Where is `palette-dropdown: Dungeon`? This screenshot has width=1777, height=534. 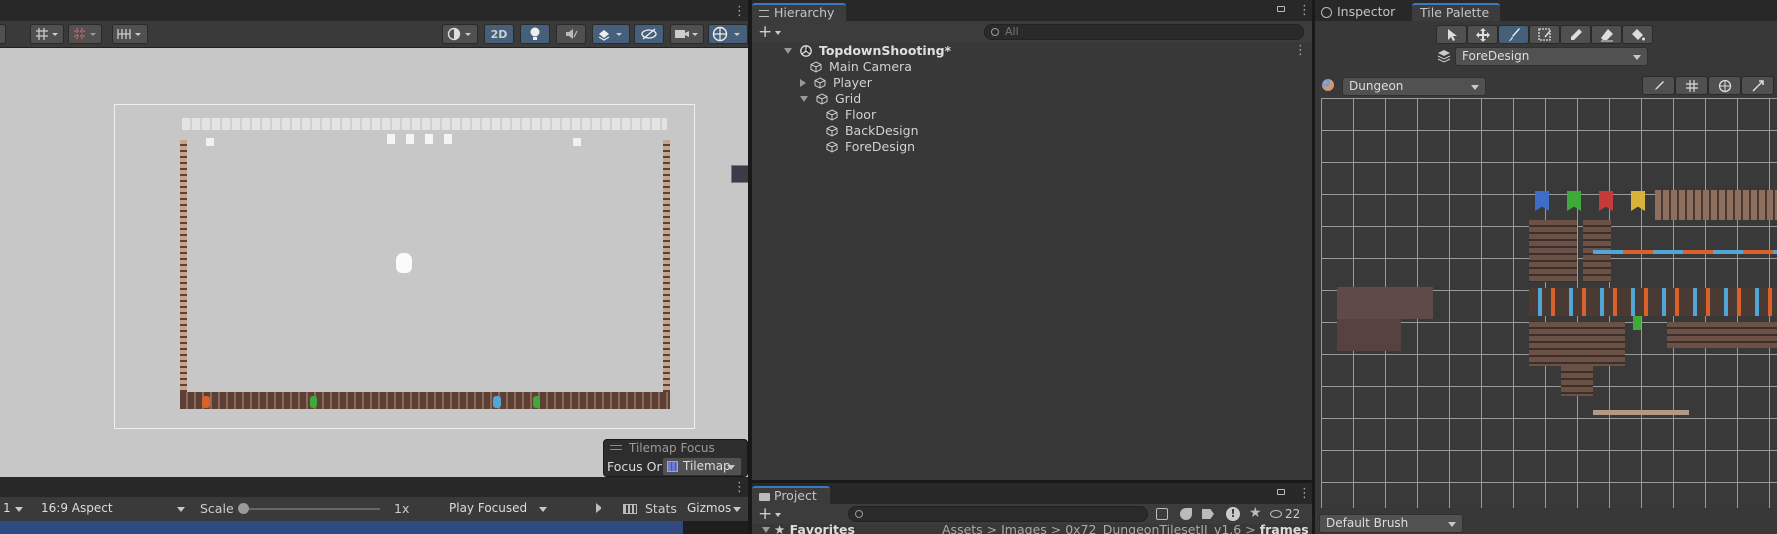
palette-dropdown: Dungeon is located at coordinates (1414, 86).